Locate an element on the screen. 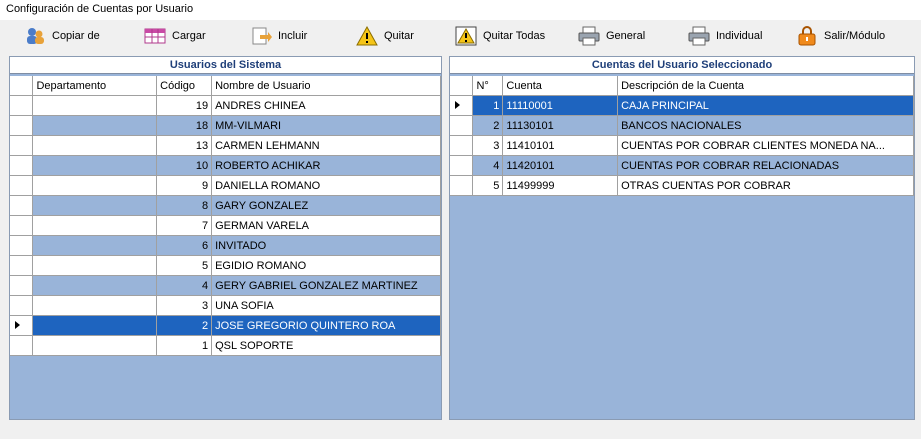 Image resolution: width=921 pixels, height=439 pixels. account-row: 4 11420101 CUENTAS POR COBRAR RELACIONADAS is located at coordinates (682, 165).